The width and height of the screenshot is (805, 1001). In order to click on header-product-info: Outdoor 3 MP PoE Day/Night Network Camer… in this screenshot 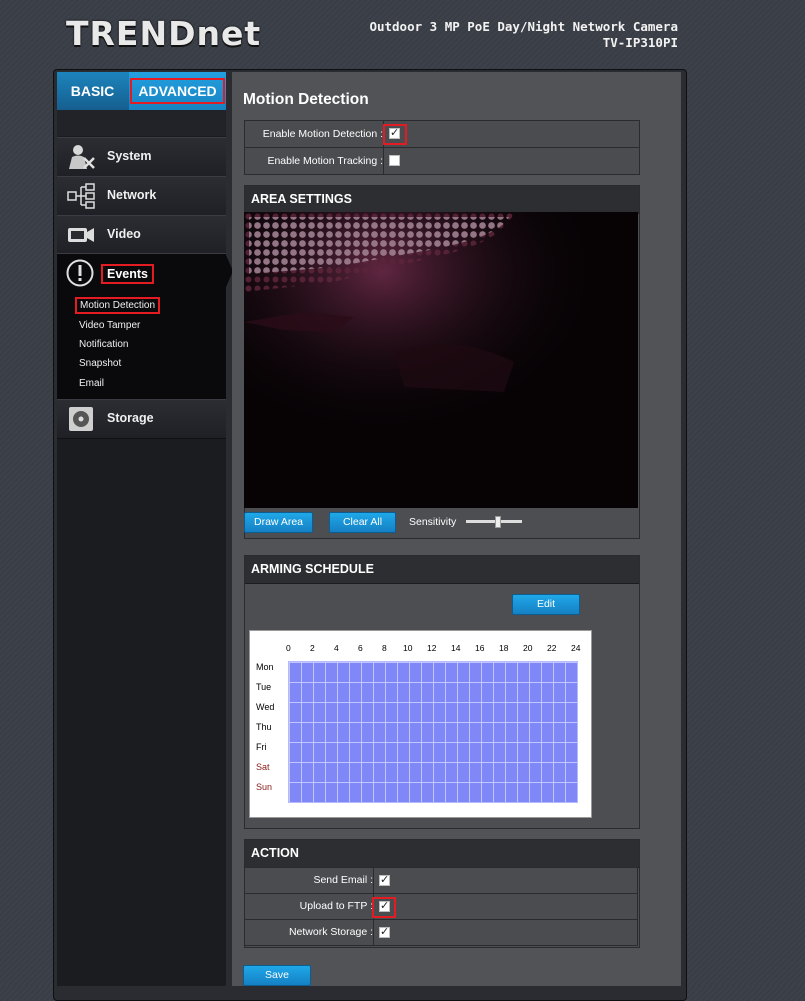, I will do `click(523, 35)`.